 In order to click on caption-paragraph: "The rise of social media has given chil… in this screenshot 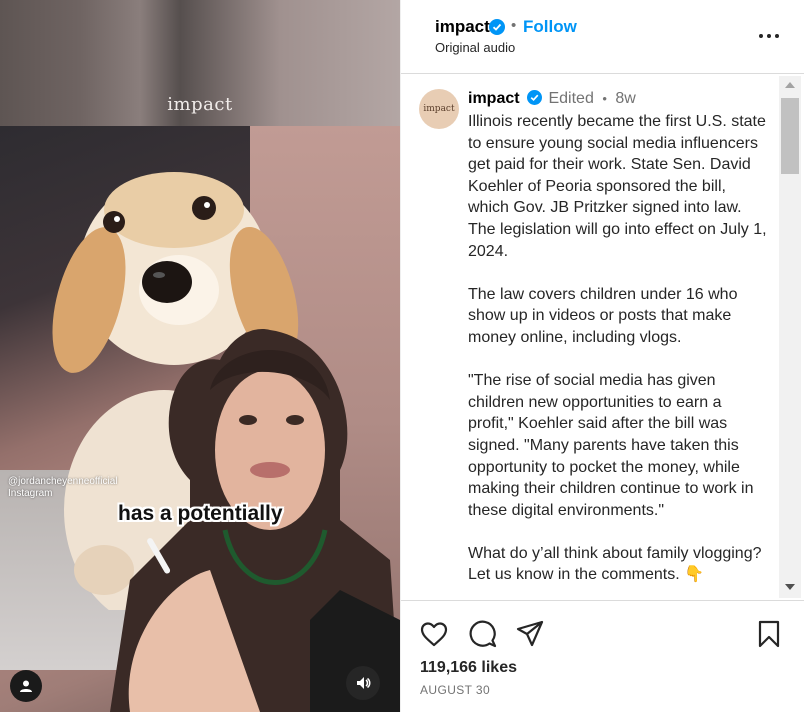, I will do `click(611, 445)`.